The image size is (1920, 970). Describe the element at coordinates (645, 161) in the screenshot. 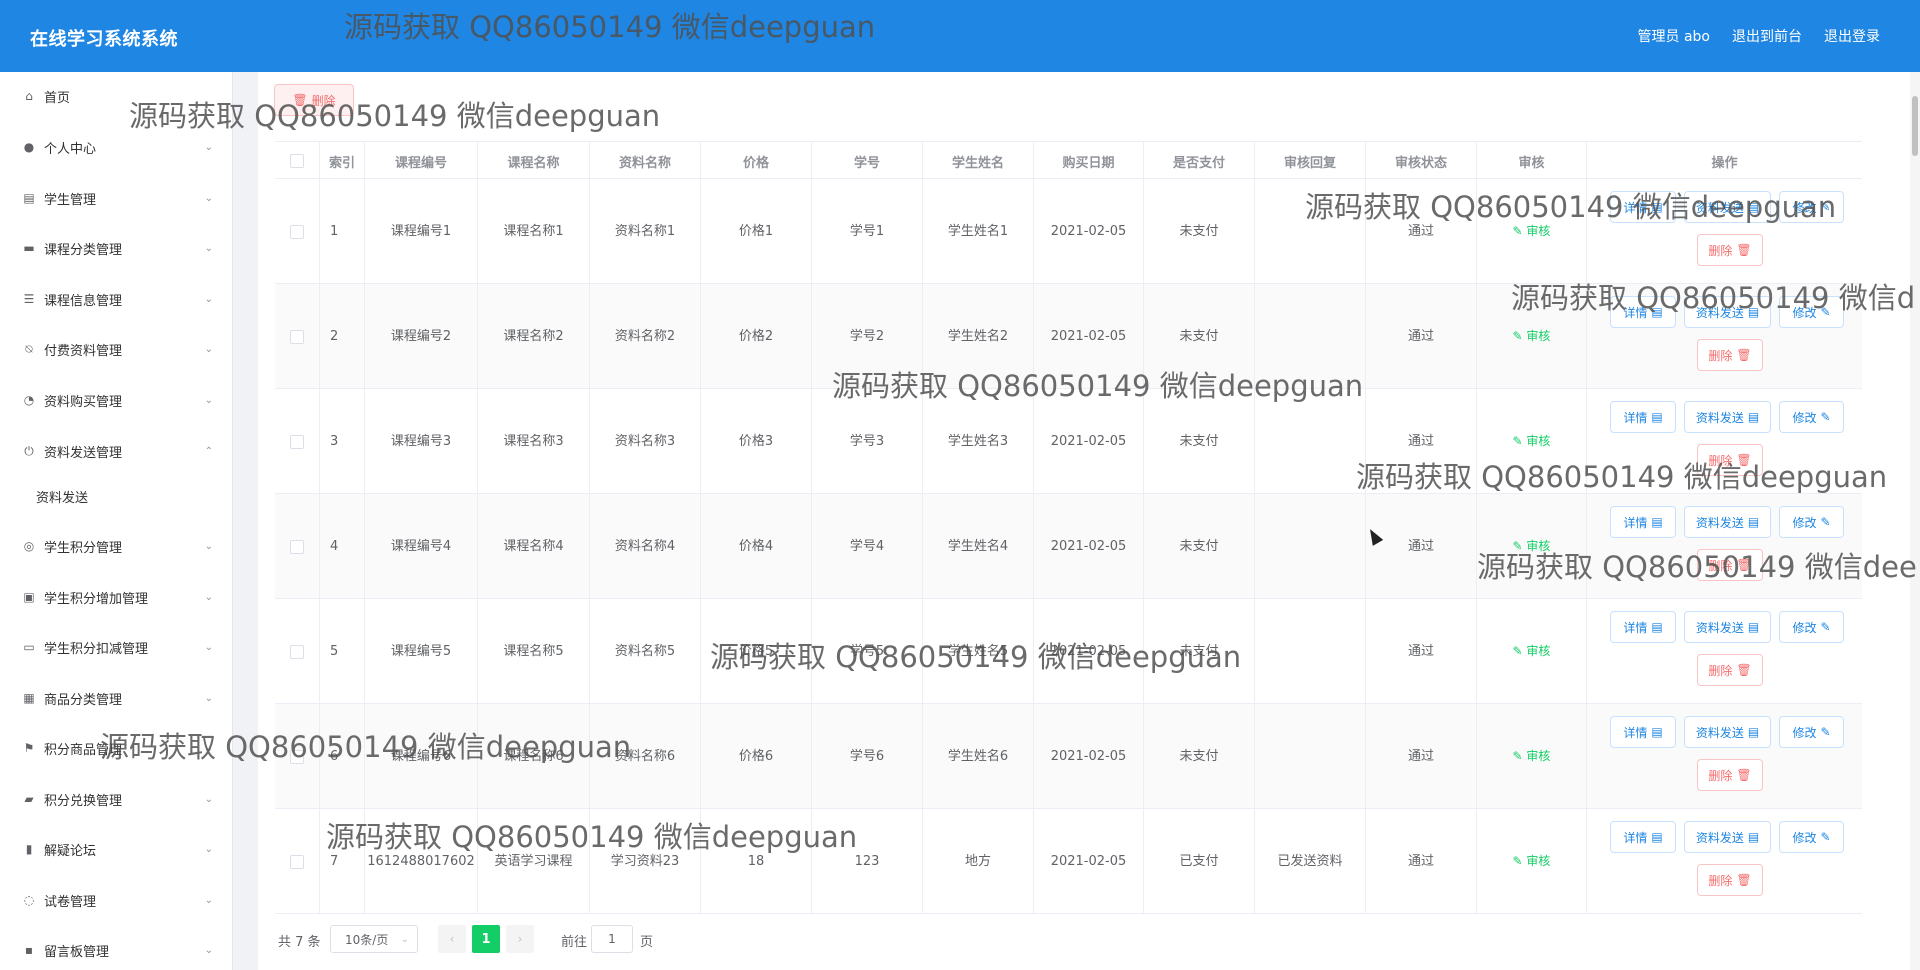

I see `header-material-name: 资料名称` at that location.